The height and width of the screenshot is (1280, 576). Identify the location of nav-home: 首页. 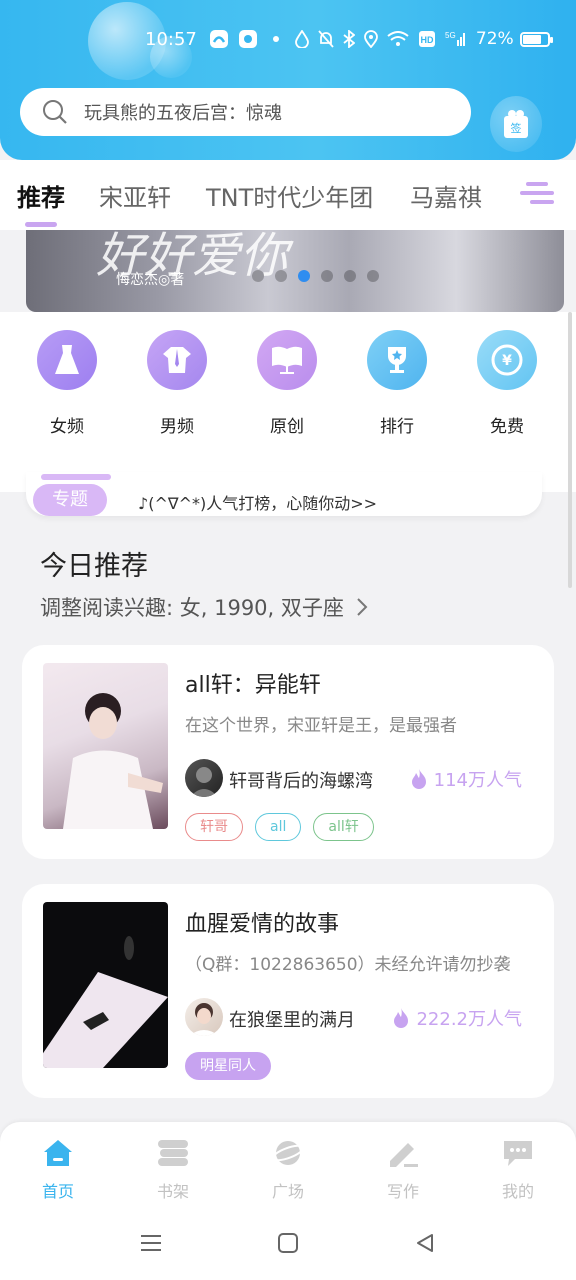
(58, 1169).